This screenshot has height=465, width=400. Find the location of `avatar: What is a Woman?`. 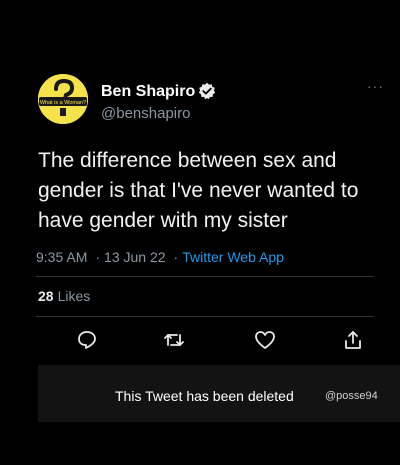

avatar: What is a Woman? is located at coordinates (63, 99).